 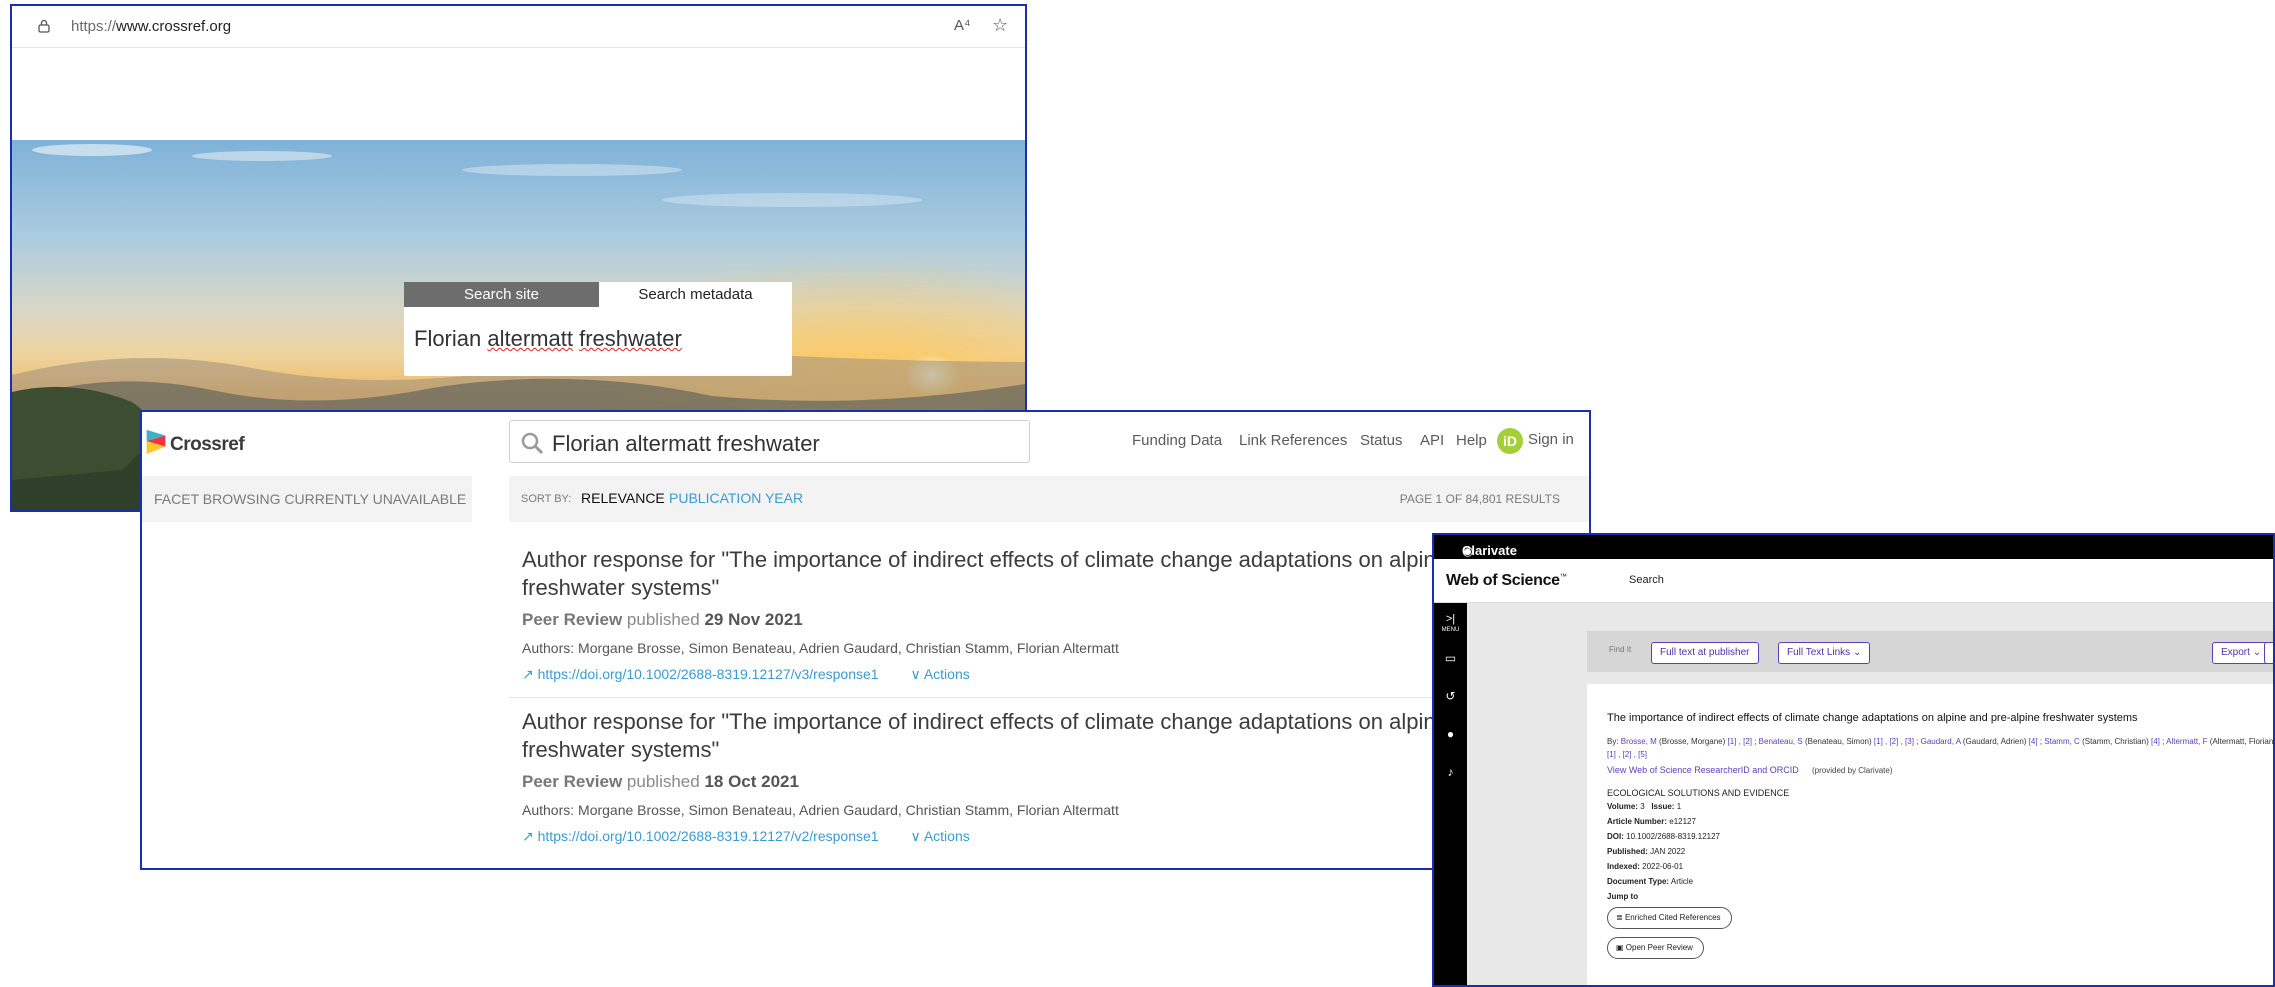 I want to click on author-full: (Altermatt, Florian), so click(x=2242, y=741).